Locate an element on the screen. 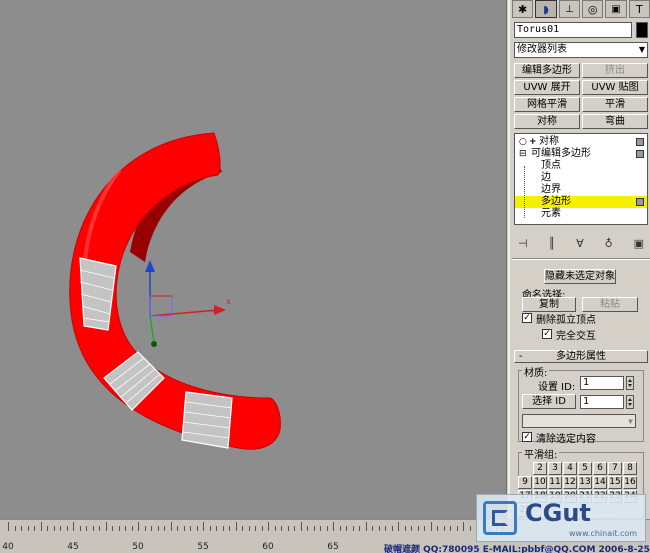 This screenshot has width=650, height=553. smoothing-group-button: 3 is located at coordinates (555, 468).